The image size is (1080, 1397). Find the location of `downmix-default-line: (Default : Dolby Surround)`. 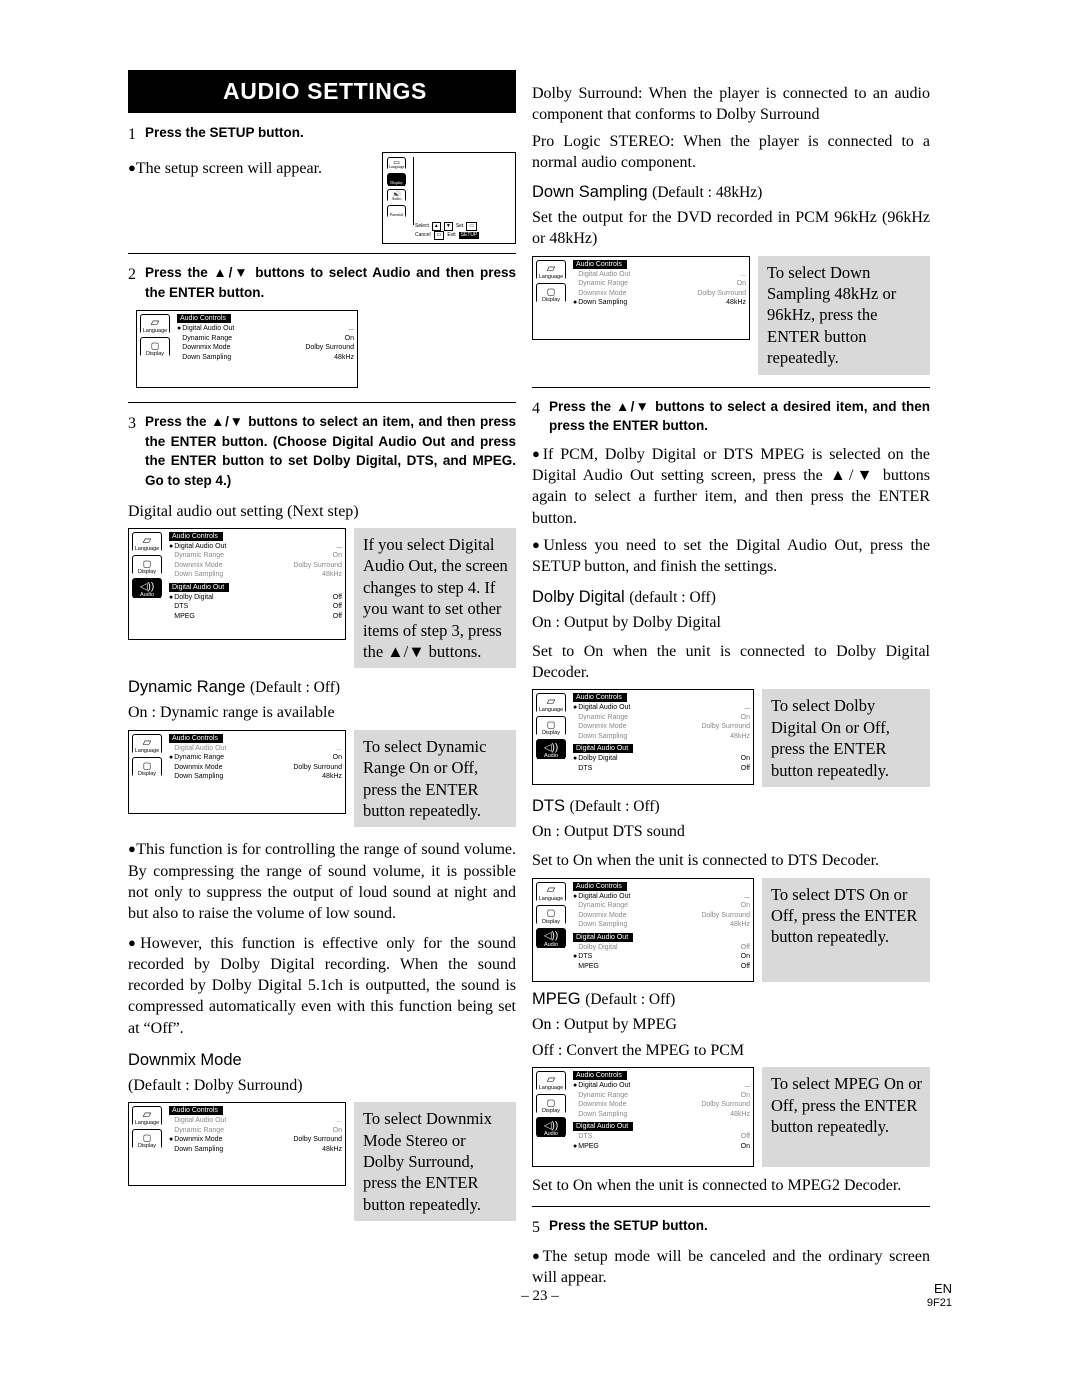

downmix-default-line: (Default : Dolby Surround) is located at coordinates (215, 1085).